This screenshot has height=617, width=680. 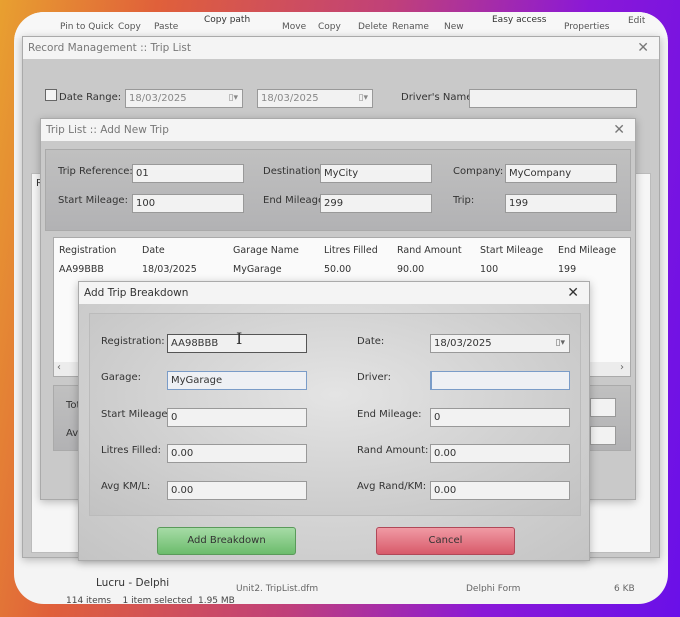 What do you see at coordinates (188, 173) in the screenshot?
I see `trip-reference-input: 01` at bounding box center [188, 173].